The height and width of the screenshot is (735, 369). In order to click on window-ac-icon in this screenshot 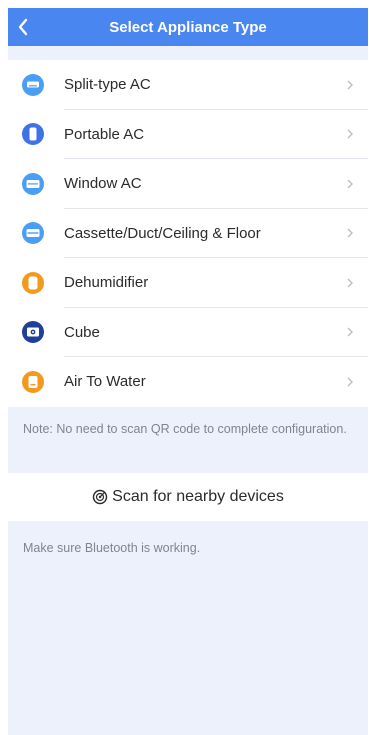, I will do `click(33, 183)`.